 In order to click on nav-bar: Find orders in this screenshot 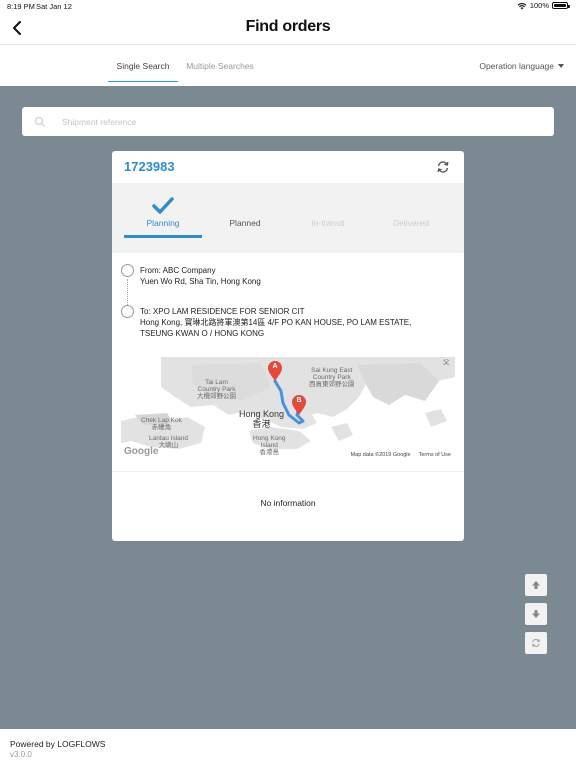, I will do `click(288, 28)`.